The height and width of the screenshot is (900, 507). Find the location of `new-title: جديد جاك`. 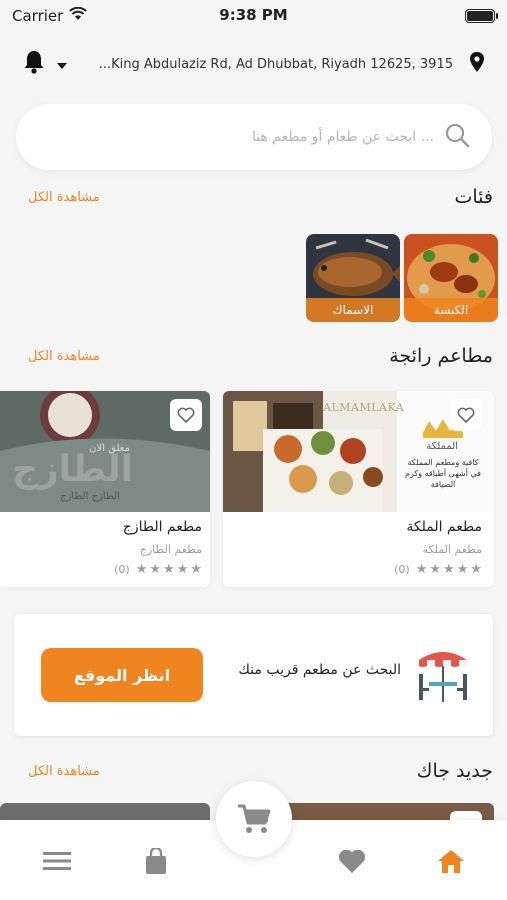

new-title: جديد جاك is located at coordinates (454, 771).